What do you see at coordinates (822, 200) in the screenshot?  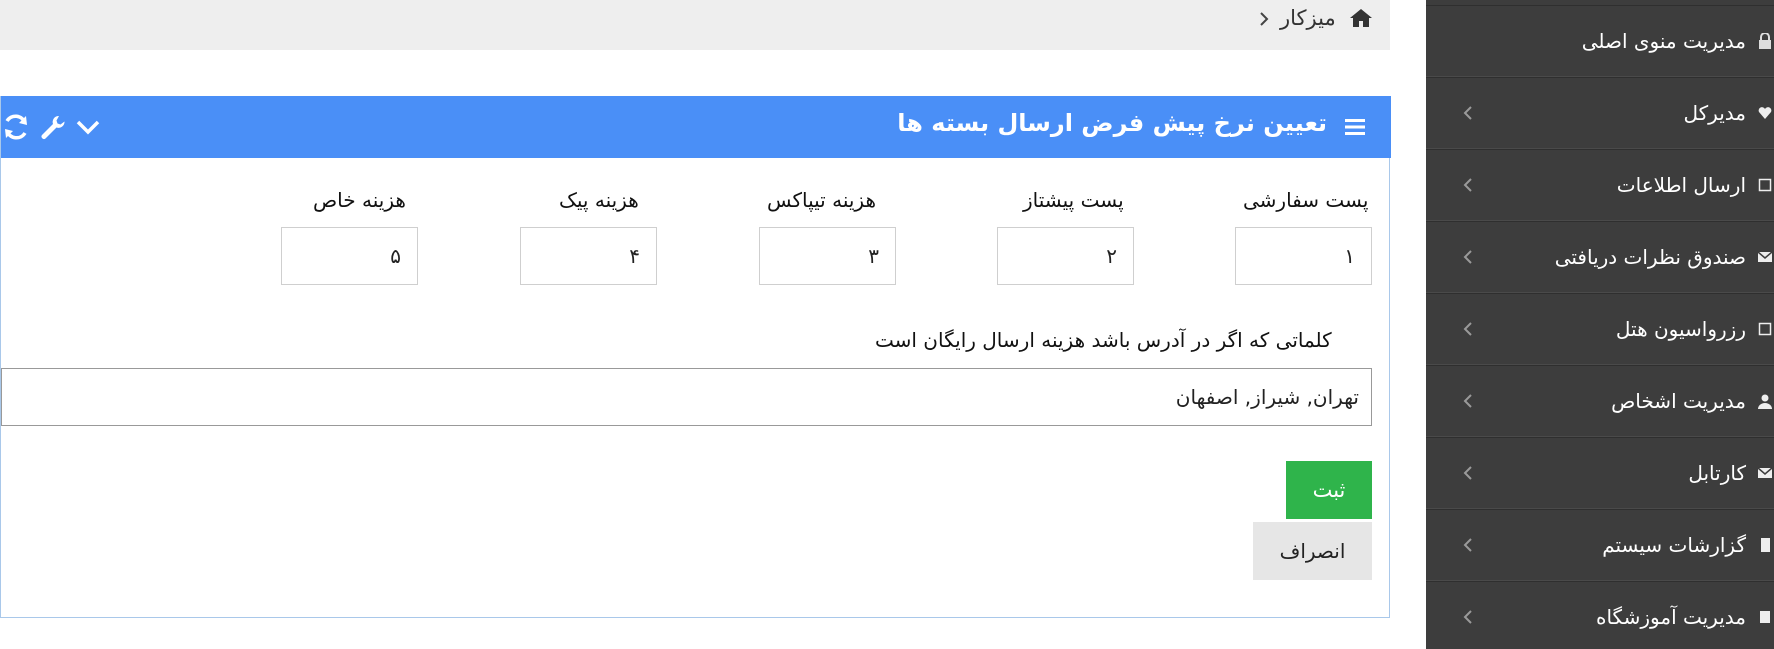 I see `field-label-tipax-cost: هزینه تیپاکس` at bounding box center [822, 200].